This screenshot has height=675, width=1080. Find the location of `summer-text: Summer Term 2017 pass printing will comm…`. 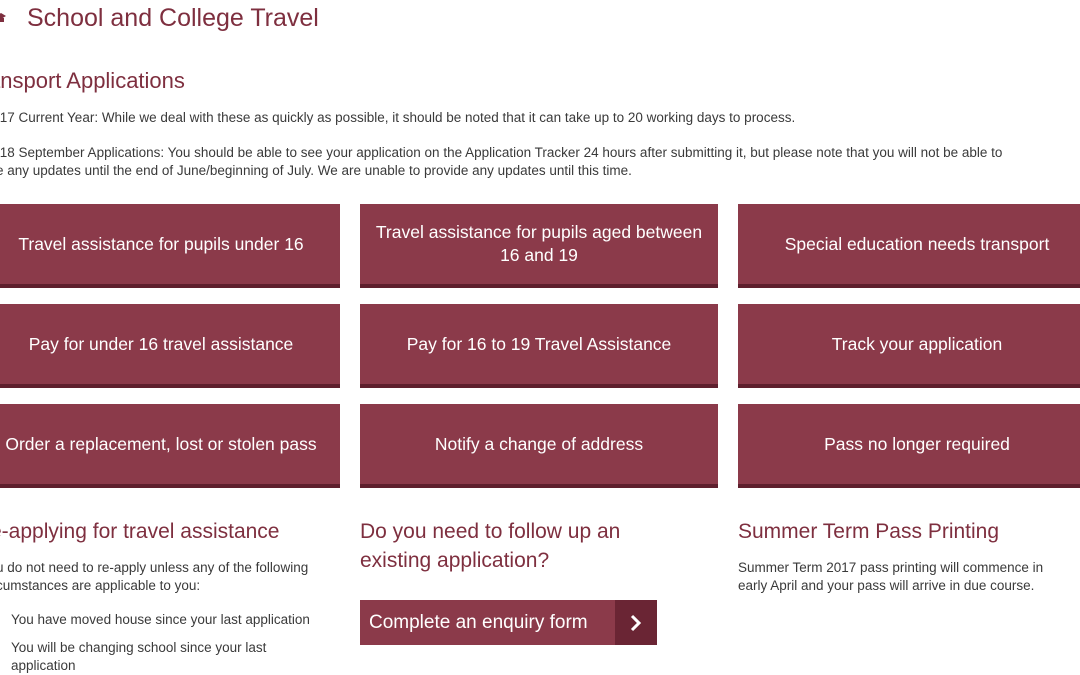

summer-text: Summer Term 2017 pass printing will comm… is located at coordinates (891, 576).